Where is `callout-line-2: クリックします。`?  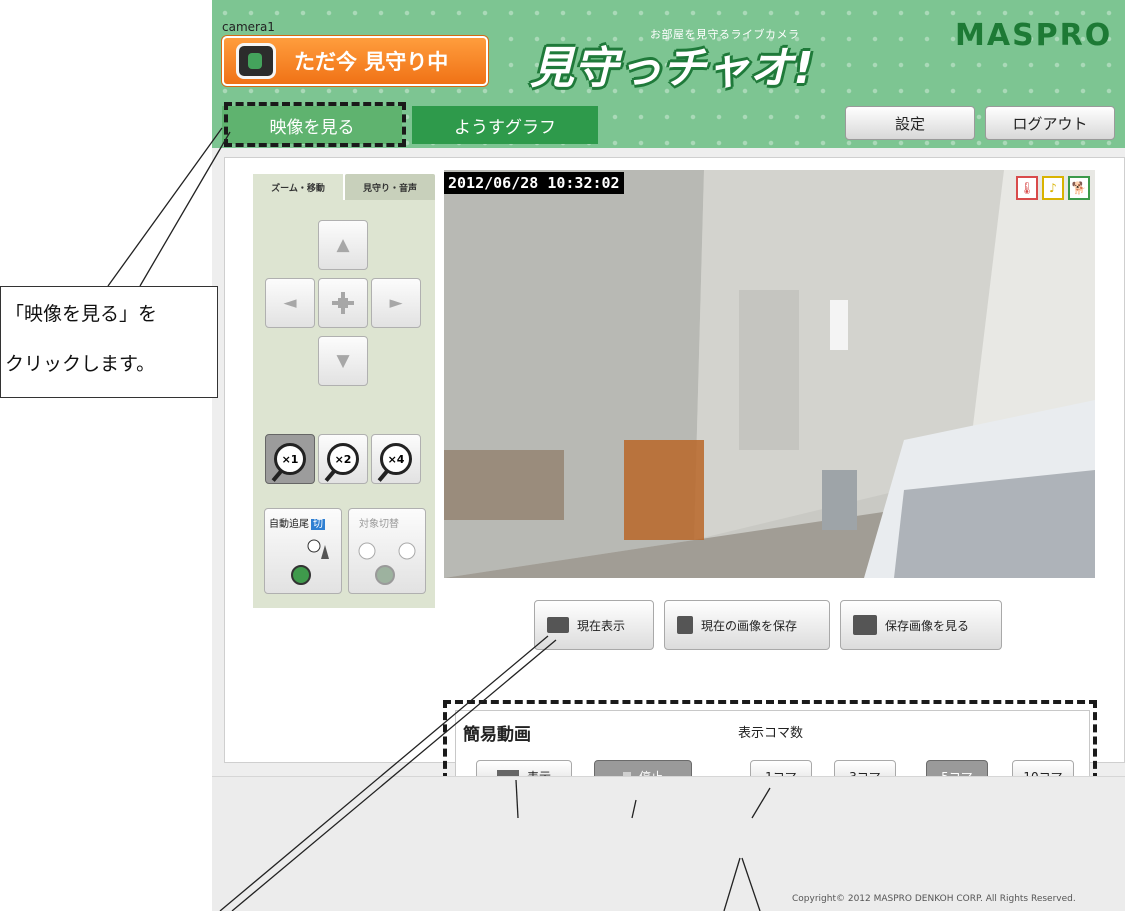
callout-line-2: クリックします。 is located at coordinates (80, 364).